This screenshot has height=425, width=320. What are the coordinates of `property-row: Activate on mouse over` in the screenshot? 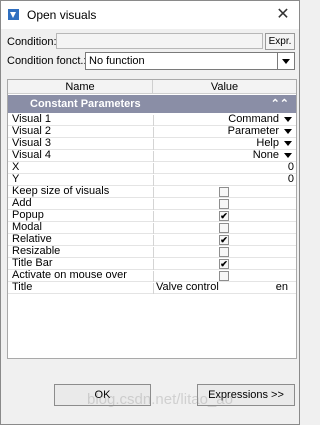 It's located at (152, 275).